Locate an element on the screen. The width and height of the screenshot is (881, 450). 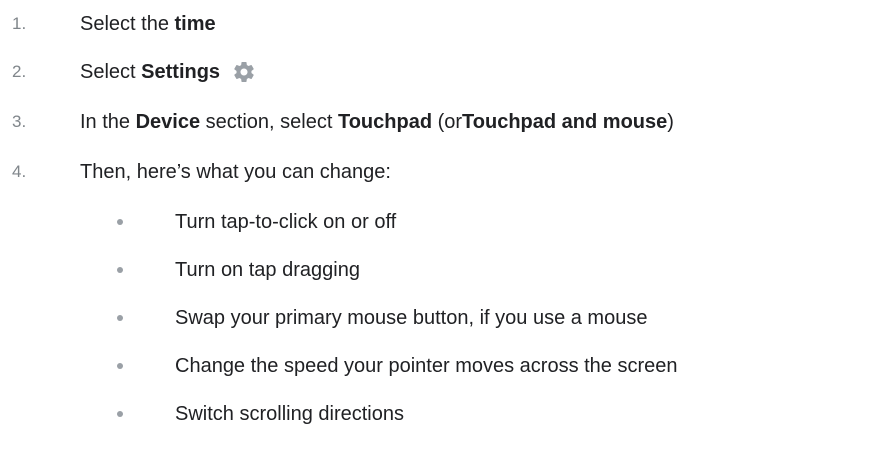
step-text-bold-settings: Settings is located at coordinates (181, 71).